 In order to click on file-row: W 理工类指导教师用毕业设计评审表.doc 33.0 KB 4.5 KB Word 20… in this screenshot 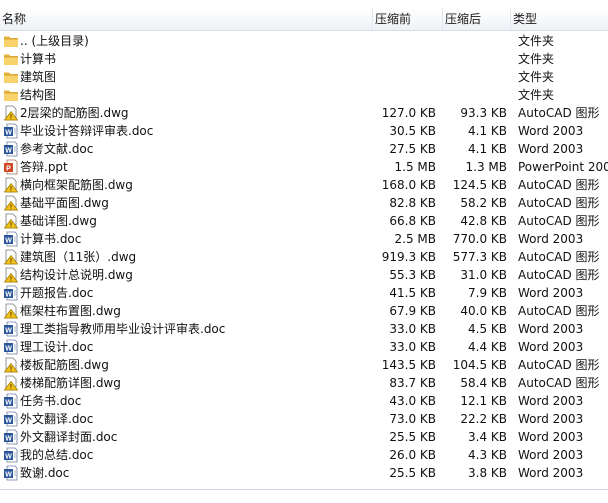, I will do `click(304, 329)`.